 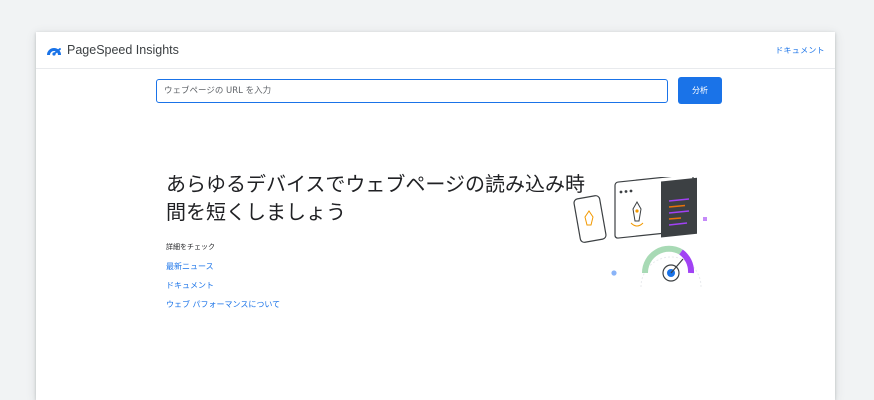 What do you see at coordinates (590, 219) in the screenshot?
I see `phone-illustration` at bounding box center [590, 219].